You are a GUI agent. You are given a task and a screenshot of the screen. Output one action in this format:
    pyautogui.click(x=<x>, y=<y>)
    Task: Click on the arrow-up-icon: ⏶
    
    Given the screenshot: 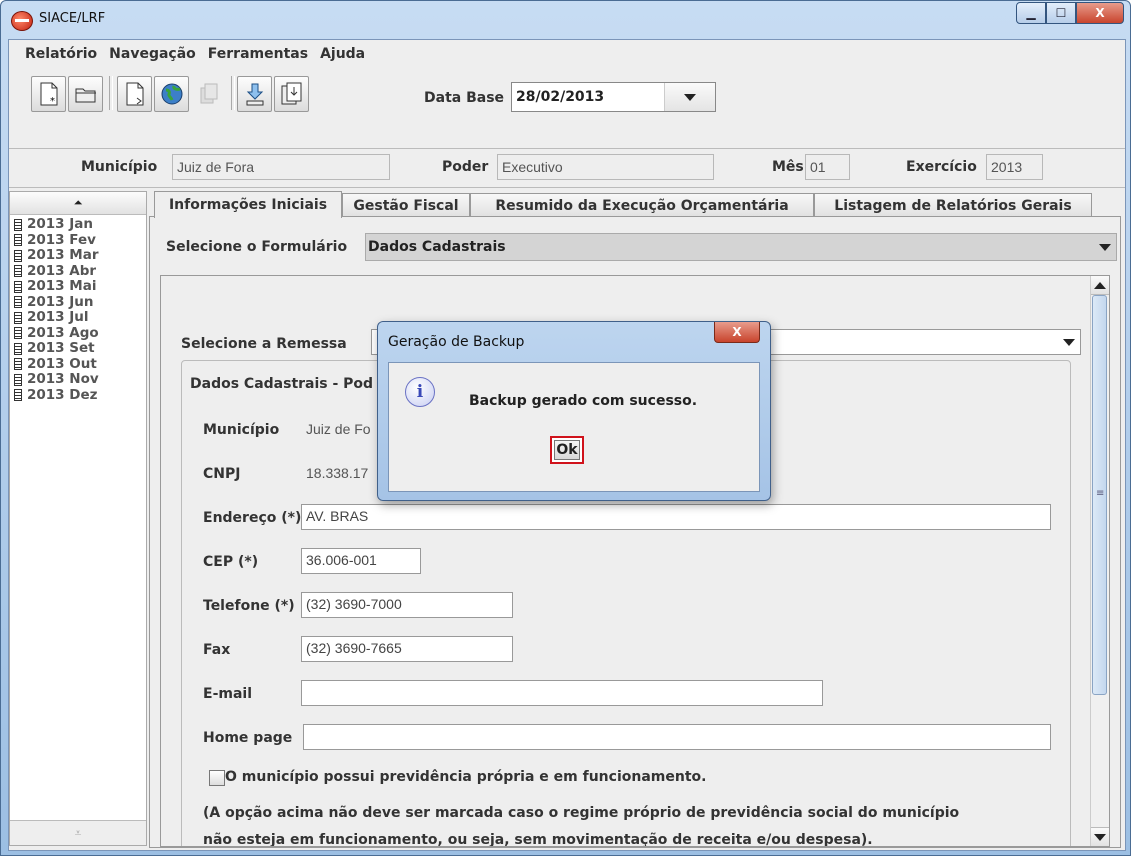 What is the action you would take?
    pyautogui.click(x=78, y=202)
    